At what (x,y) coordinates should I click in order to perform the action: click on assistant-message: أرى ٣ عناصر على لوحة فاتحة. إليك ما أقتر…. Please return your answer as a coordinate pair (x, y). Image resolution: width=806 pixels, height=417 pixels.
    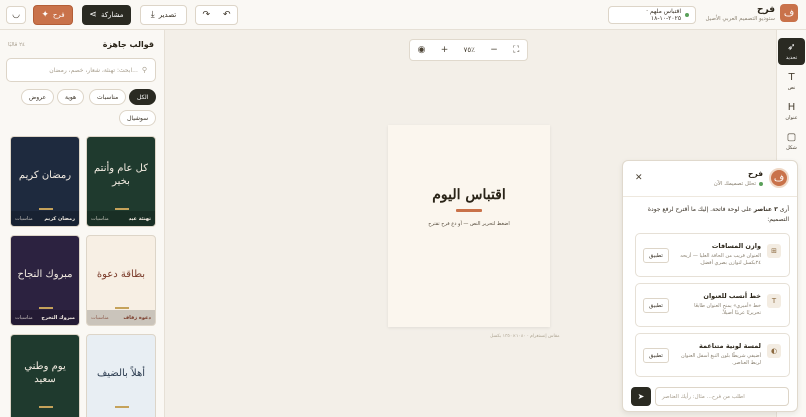
    Looking at the image, I should click on (718, 214).